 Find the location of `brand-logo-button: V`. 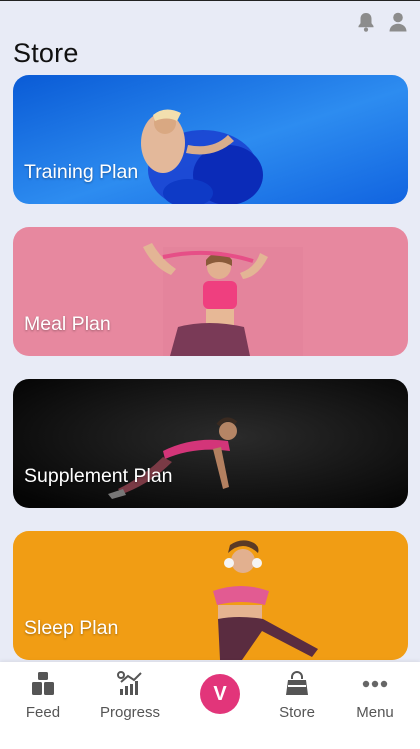

brand-logo-button: V is located at coordinates (220, 694).